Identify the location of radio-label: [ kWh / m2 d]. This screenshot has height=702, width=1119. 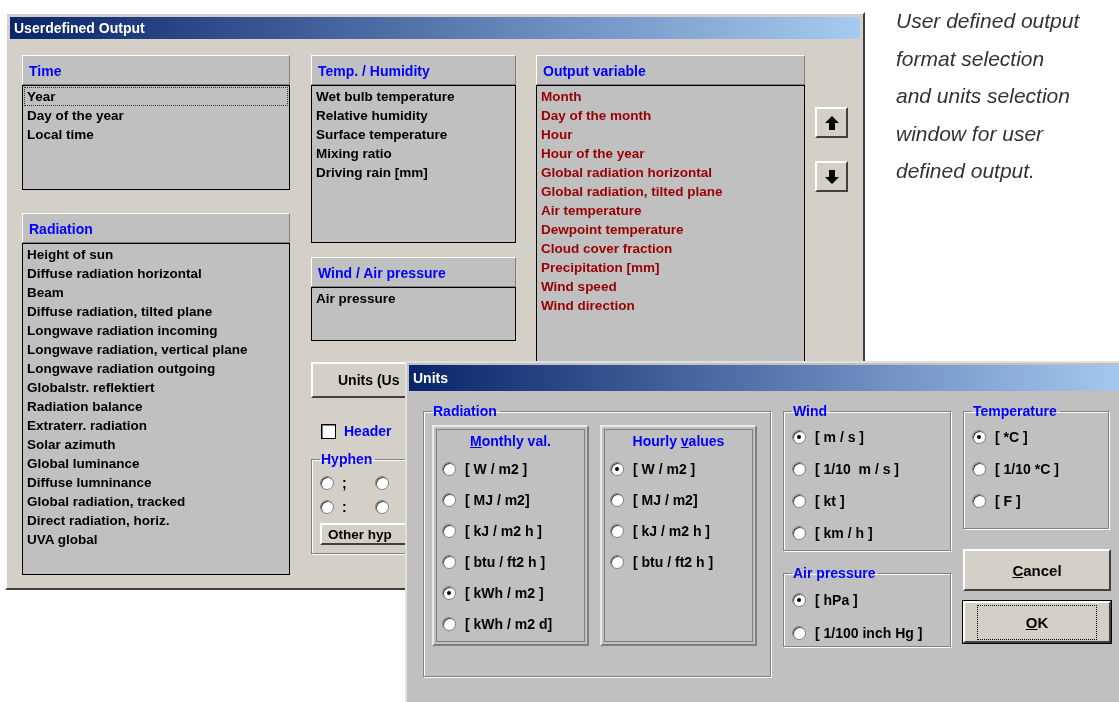
(509, 623).